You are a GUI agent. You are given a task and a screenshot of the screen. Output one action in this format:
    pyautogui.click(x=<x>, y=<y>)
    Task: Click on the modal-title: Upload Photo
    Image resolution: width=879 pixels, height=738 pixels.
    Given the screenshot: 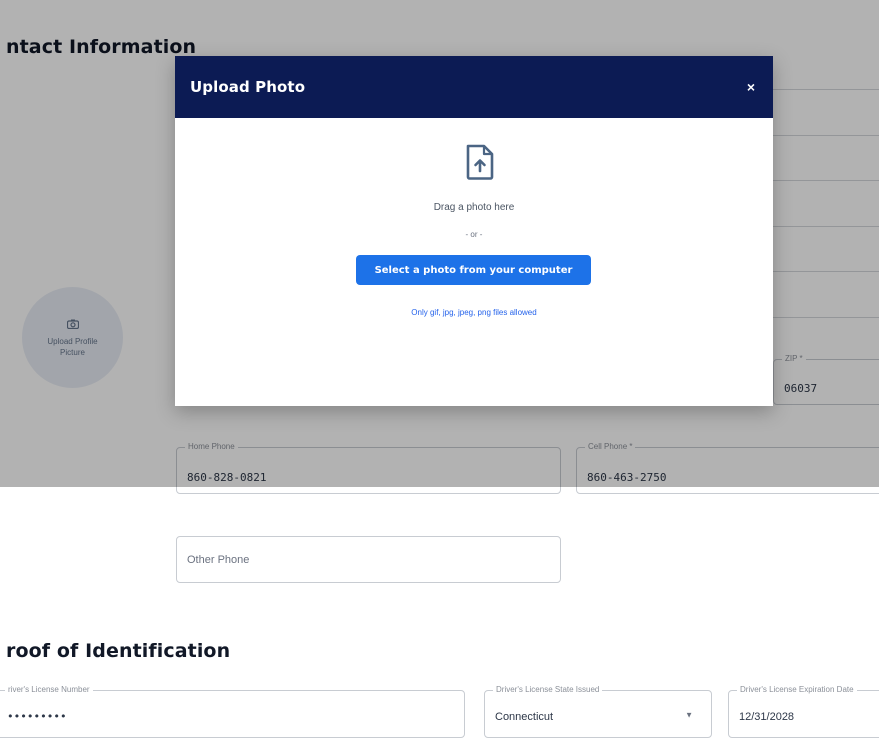 What is the action you would take?
    pyautogui.click(x=248, y=87)
    